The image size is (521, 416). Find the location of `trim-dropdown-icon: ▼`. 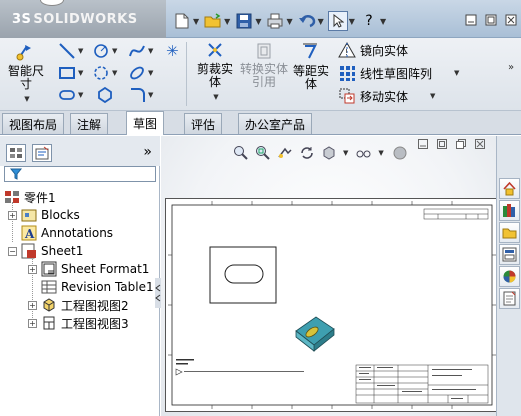

trim-dropdown-icon: ▼ is located at coordinates (216, 97).